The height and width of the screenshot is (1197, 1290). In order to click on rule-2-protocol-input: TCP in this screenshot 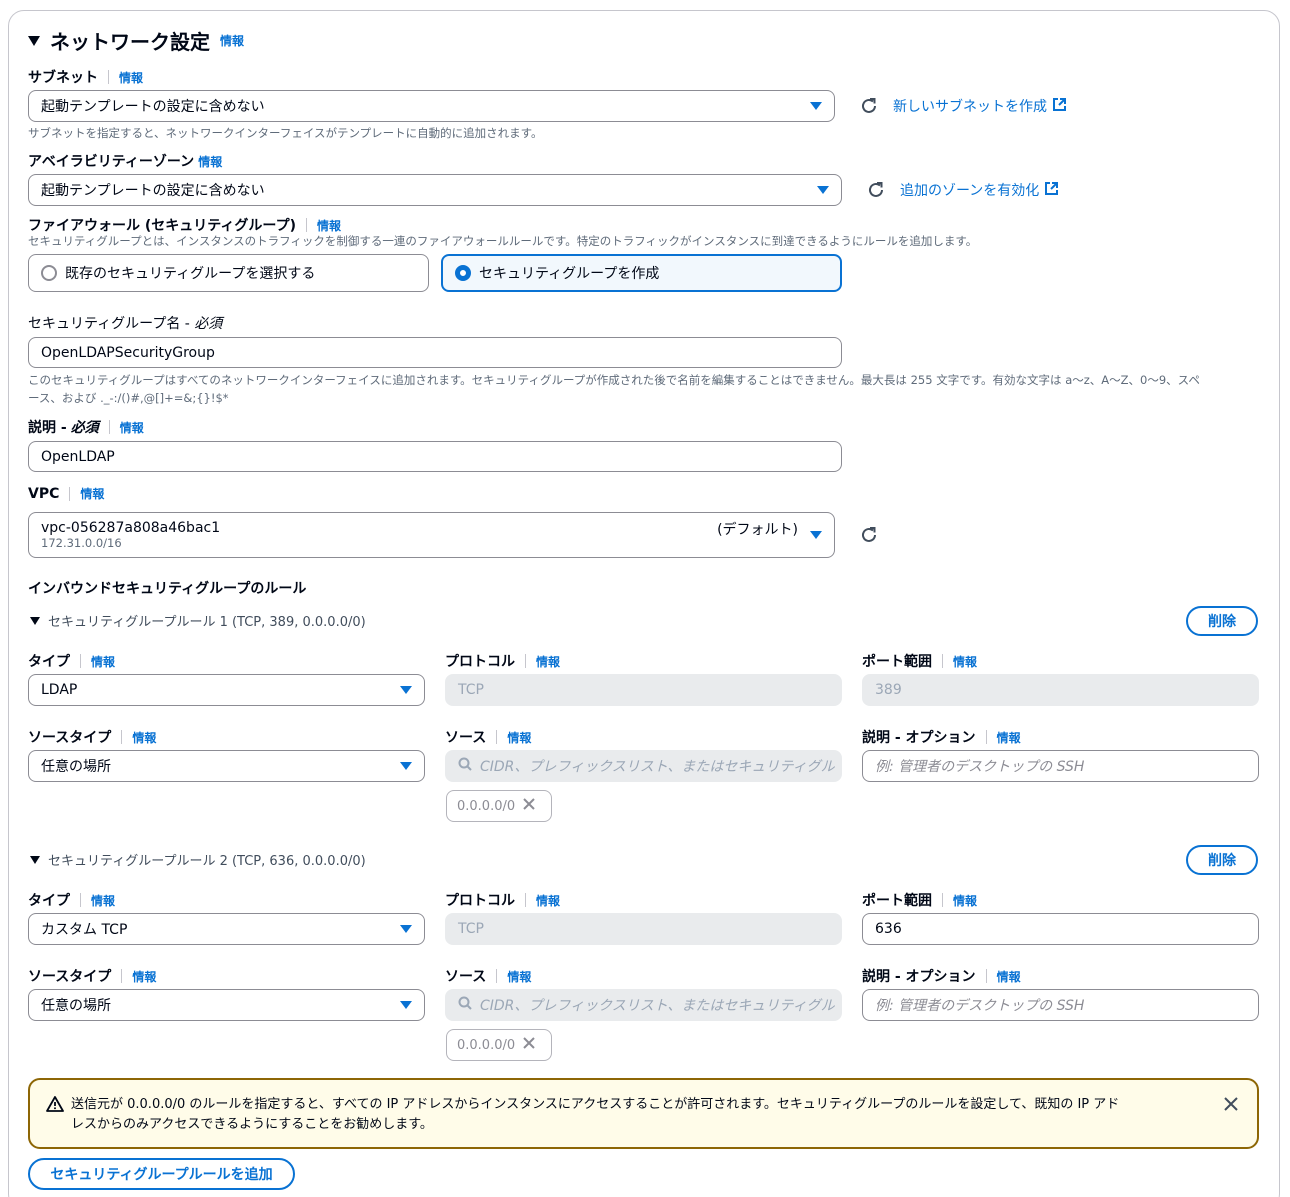, I will do `click(643, 929)`.